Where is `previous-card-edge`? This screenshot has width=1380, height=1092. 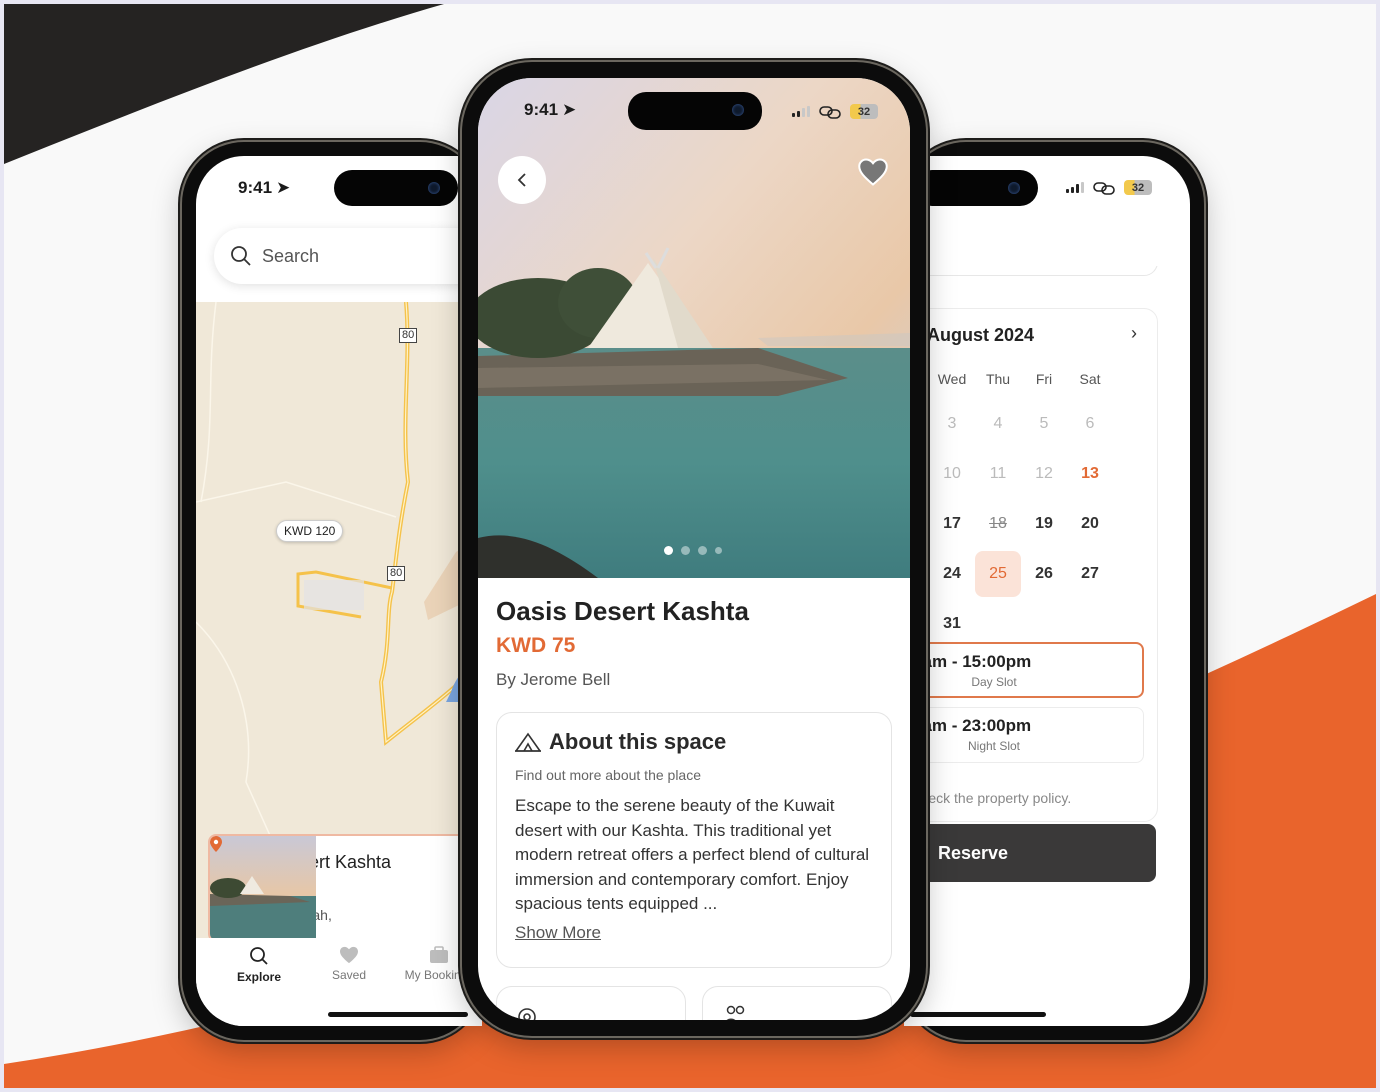
previous-card-edge is located at coordinates (1031, 271).